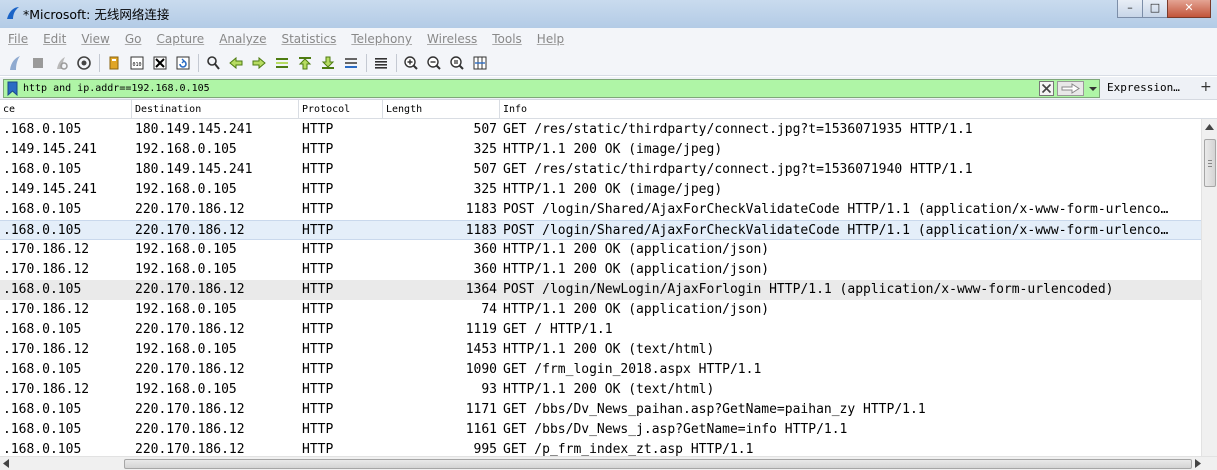  What do you see at coordinates (381, 63) in the screenshot?
I see `colorize-button` at bounding box center [381, 63].